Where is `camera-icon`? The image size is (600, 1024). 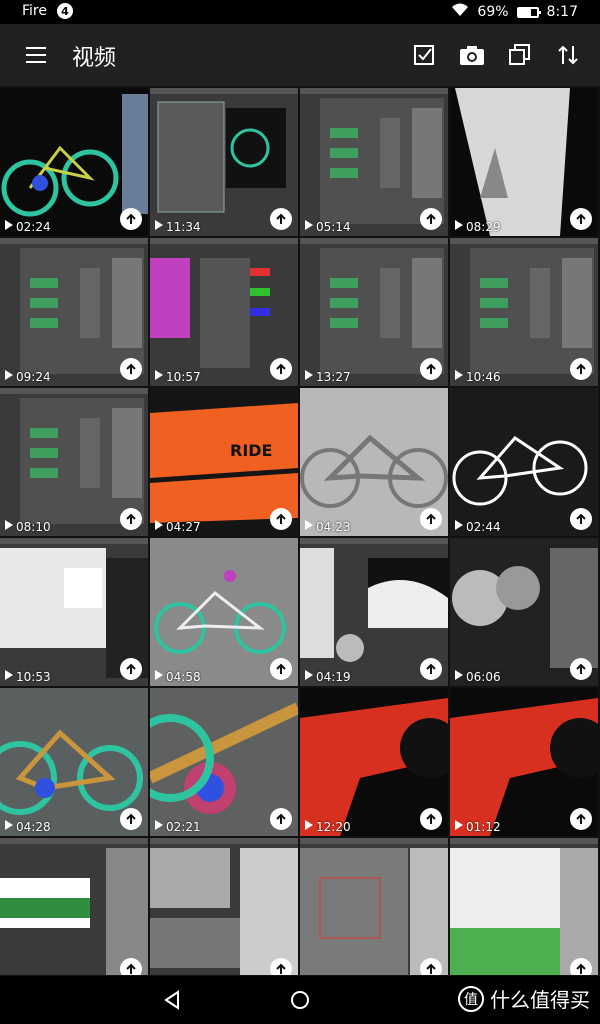 camera-icon is located at coordinates (472, 55).